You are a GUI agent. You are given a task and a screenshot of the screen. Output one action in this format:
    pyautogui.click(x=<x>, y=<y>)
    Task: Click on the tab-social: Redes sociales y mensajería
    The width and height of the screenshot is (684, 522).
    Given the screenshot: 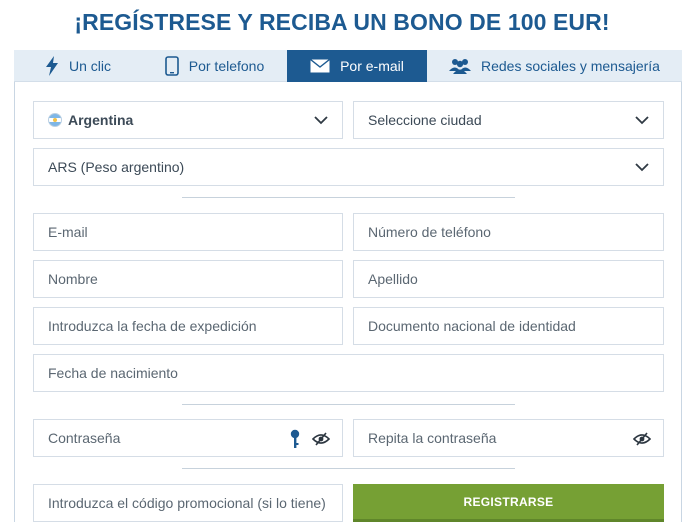 What is the action you would take?
    pyautogui.click(x=554, y=66)
    